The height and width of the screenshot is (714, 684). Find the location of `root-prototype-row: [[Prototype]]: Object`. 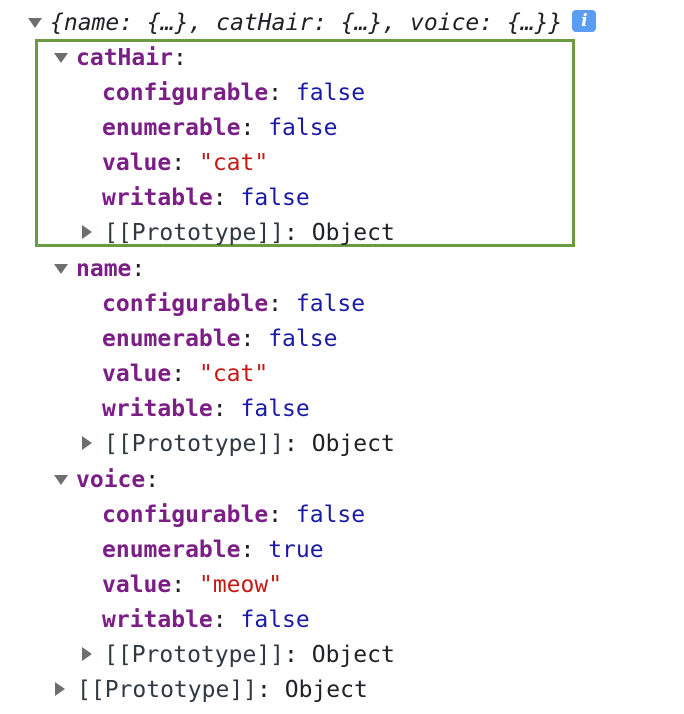

root-prototype-row: [[Prototype]]: Object is located at coordinates (211, 690).